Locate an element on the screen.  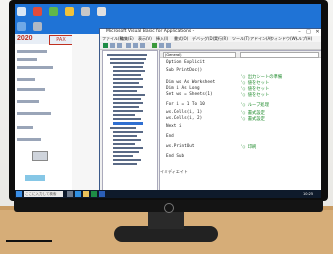
copy-icon is located at coordinates (135, 45).